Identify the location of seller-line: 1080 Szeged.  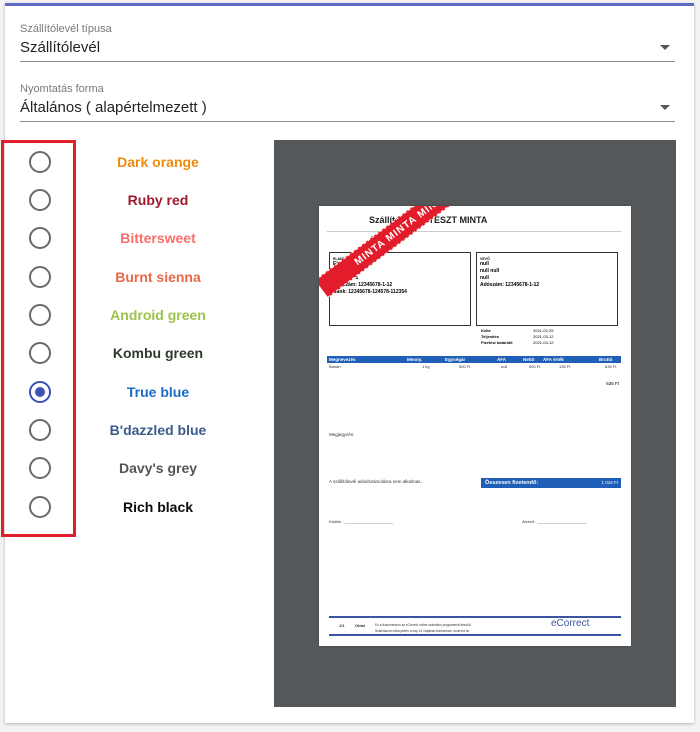
(348, 271).